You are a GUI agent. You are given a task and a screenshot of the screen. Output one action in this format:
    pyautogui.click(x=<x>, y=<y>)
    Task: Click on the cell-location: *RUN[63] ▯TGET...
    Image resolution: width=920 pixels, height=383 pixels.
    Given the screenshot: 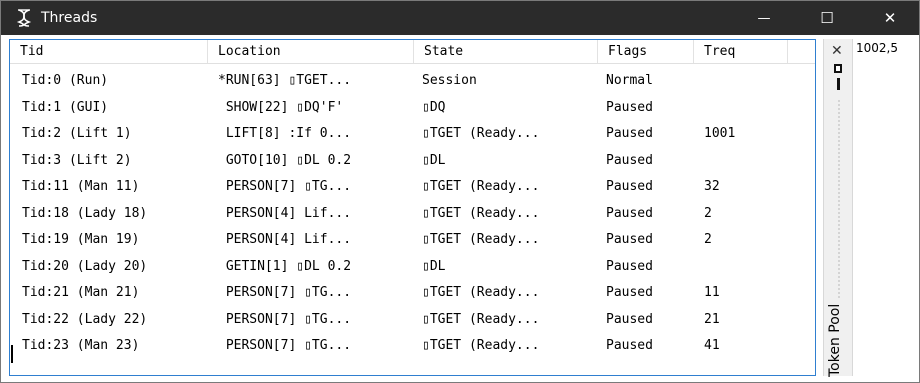 What is the action you would take?
    pyautogui.click(x=285, y=80)
    